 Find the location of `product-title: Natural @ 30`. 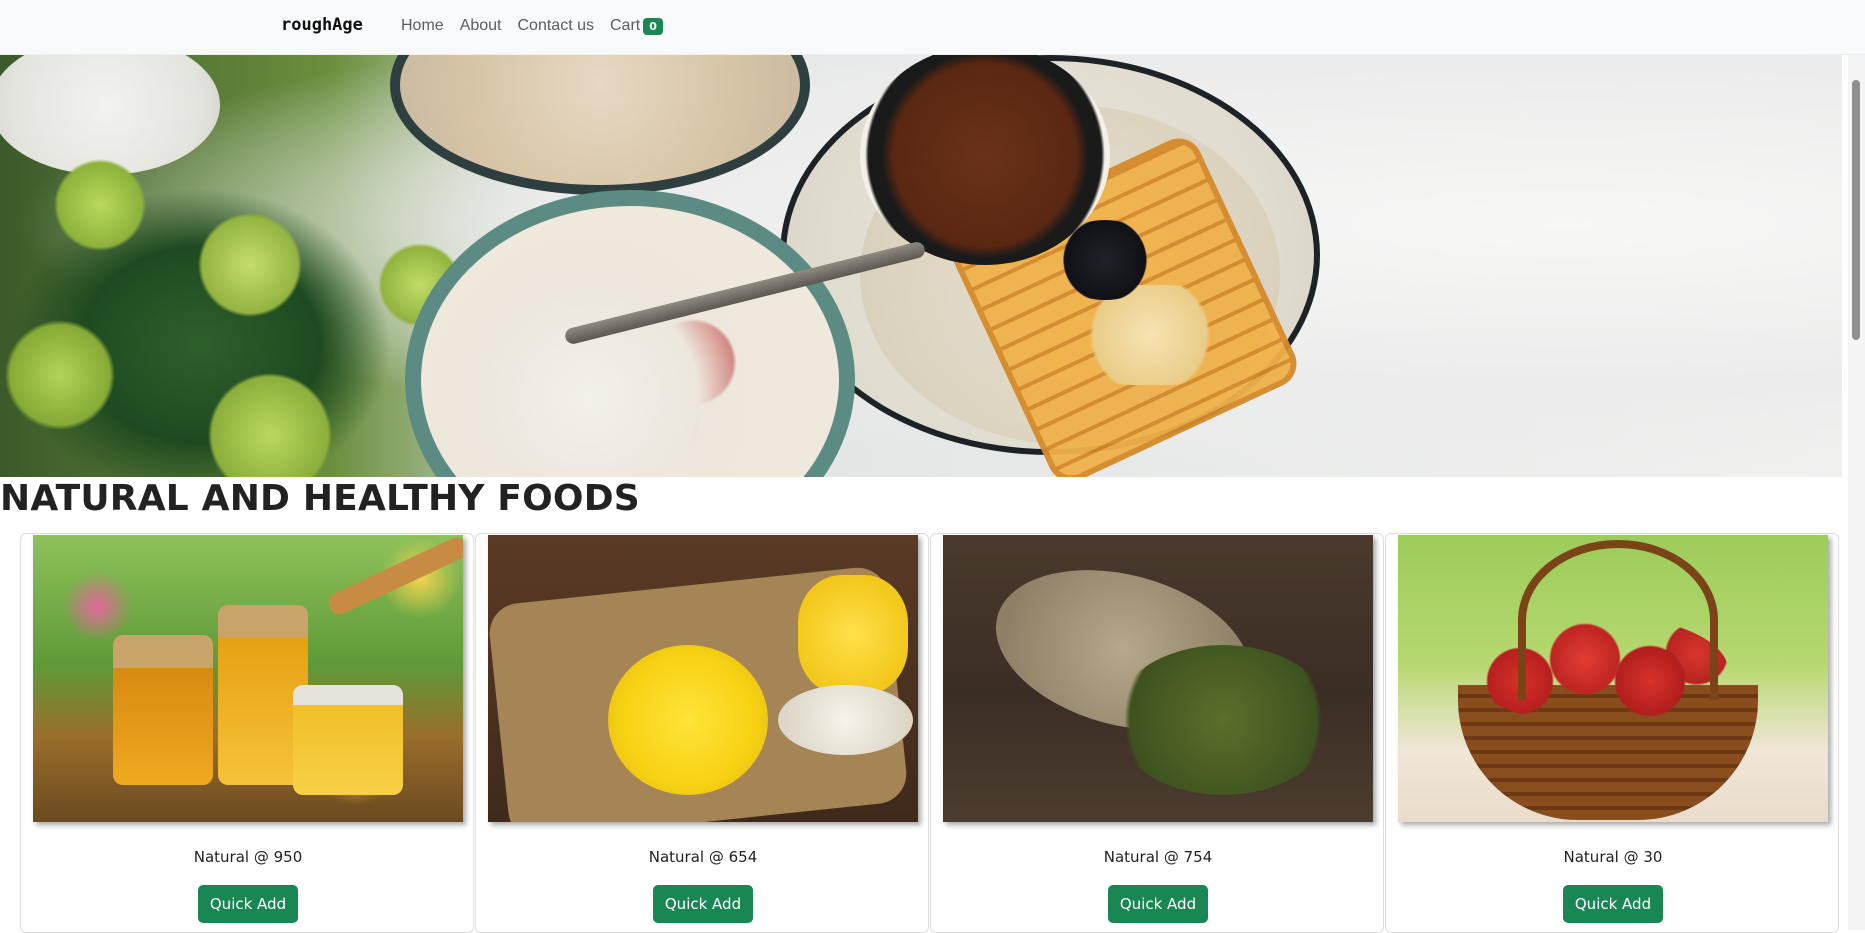

product-title: Natural @ 30 is located at coordinates (1613, 857).